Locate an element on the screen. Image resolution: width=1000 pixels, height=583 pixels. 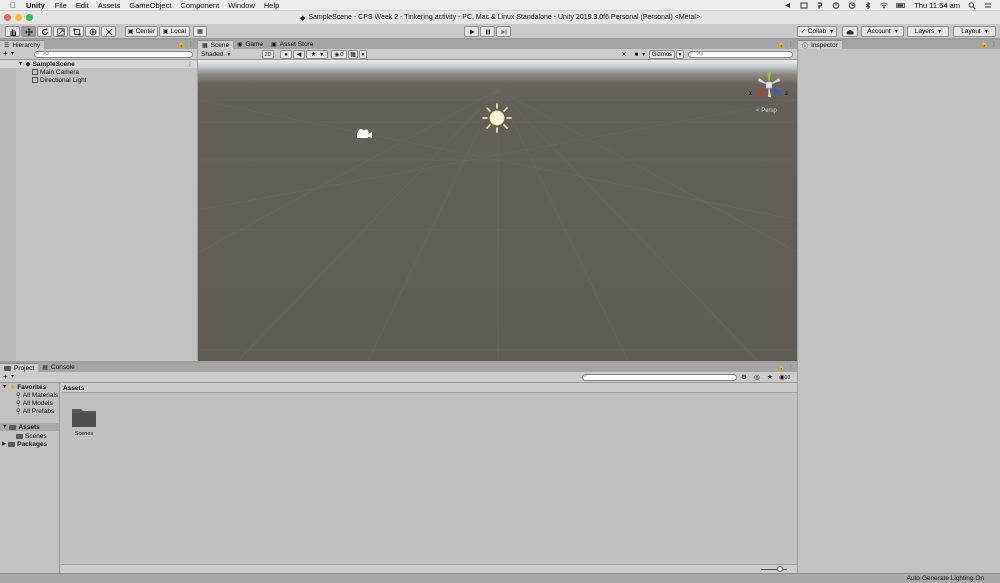
project-breadcrumb: Assets is located at coordinates (429, 388).